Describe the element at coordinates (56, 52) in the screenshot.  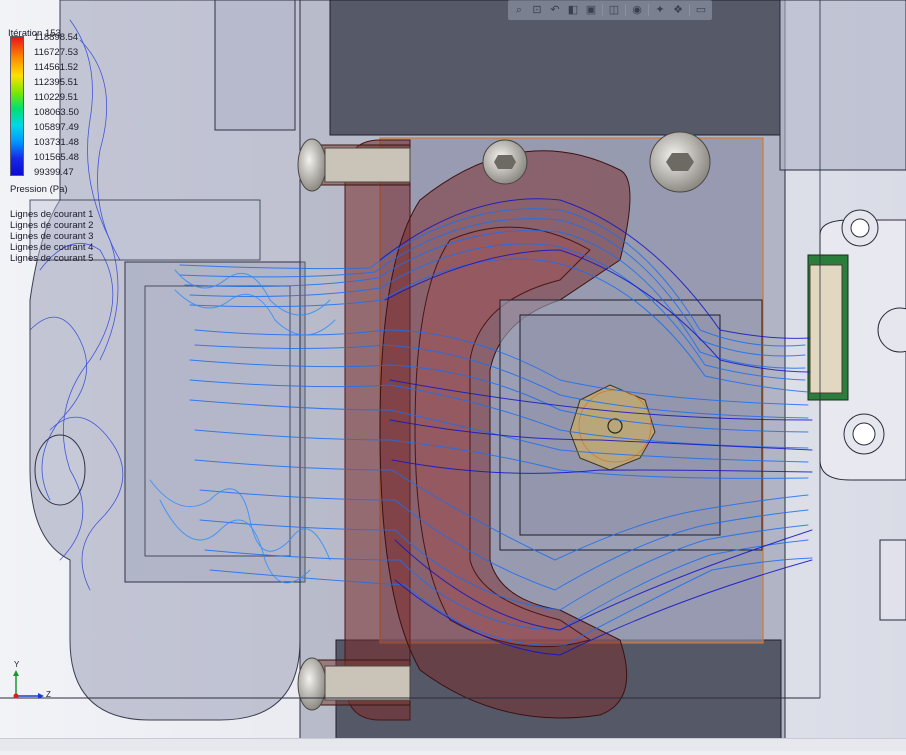
I see `legend-tick: 116727.53` at that location.